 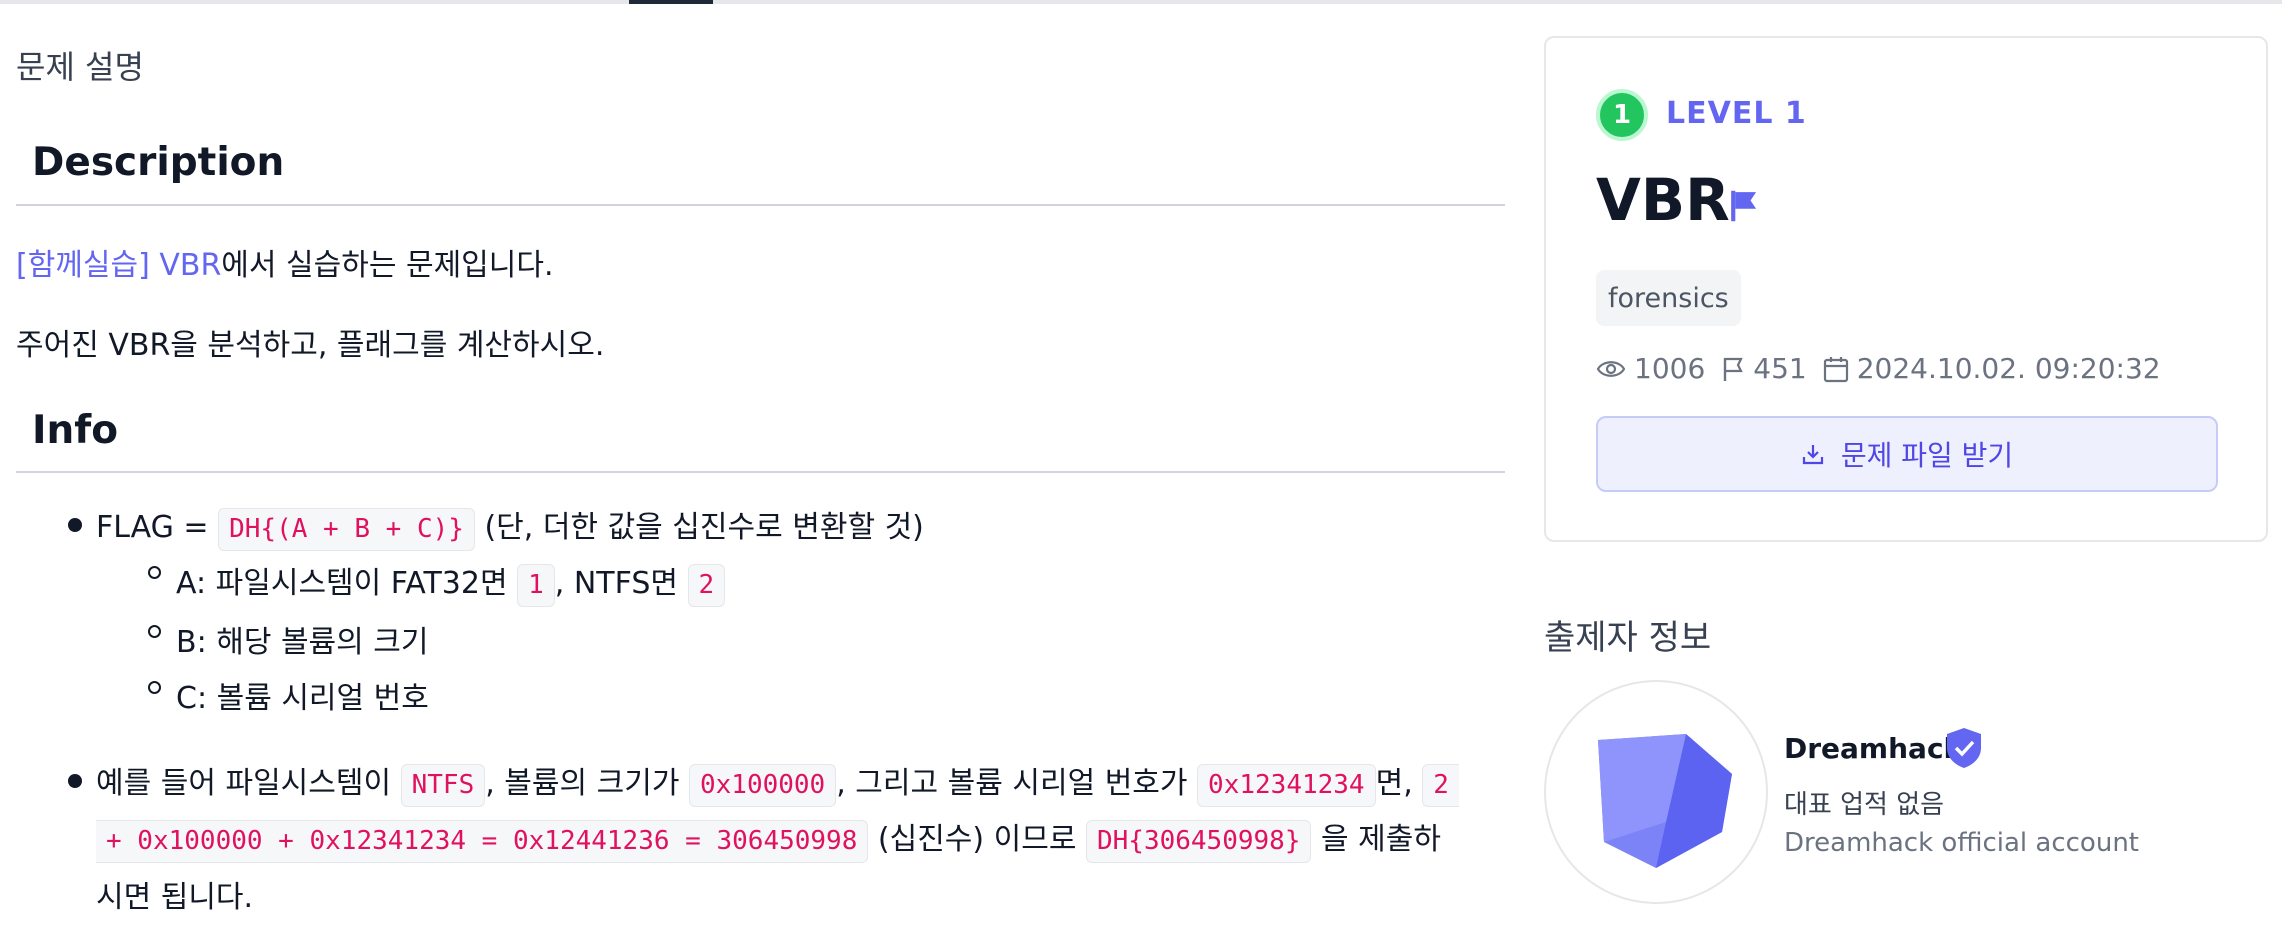 I want to click on practice-link: [함께실습] VBR, so click(x=118, y=265).